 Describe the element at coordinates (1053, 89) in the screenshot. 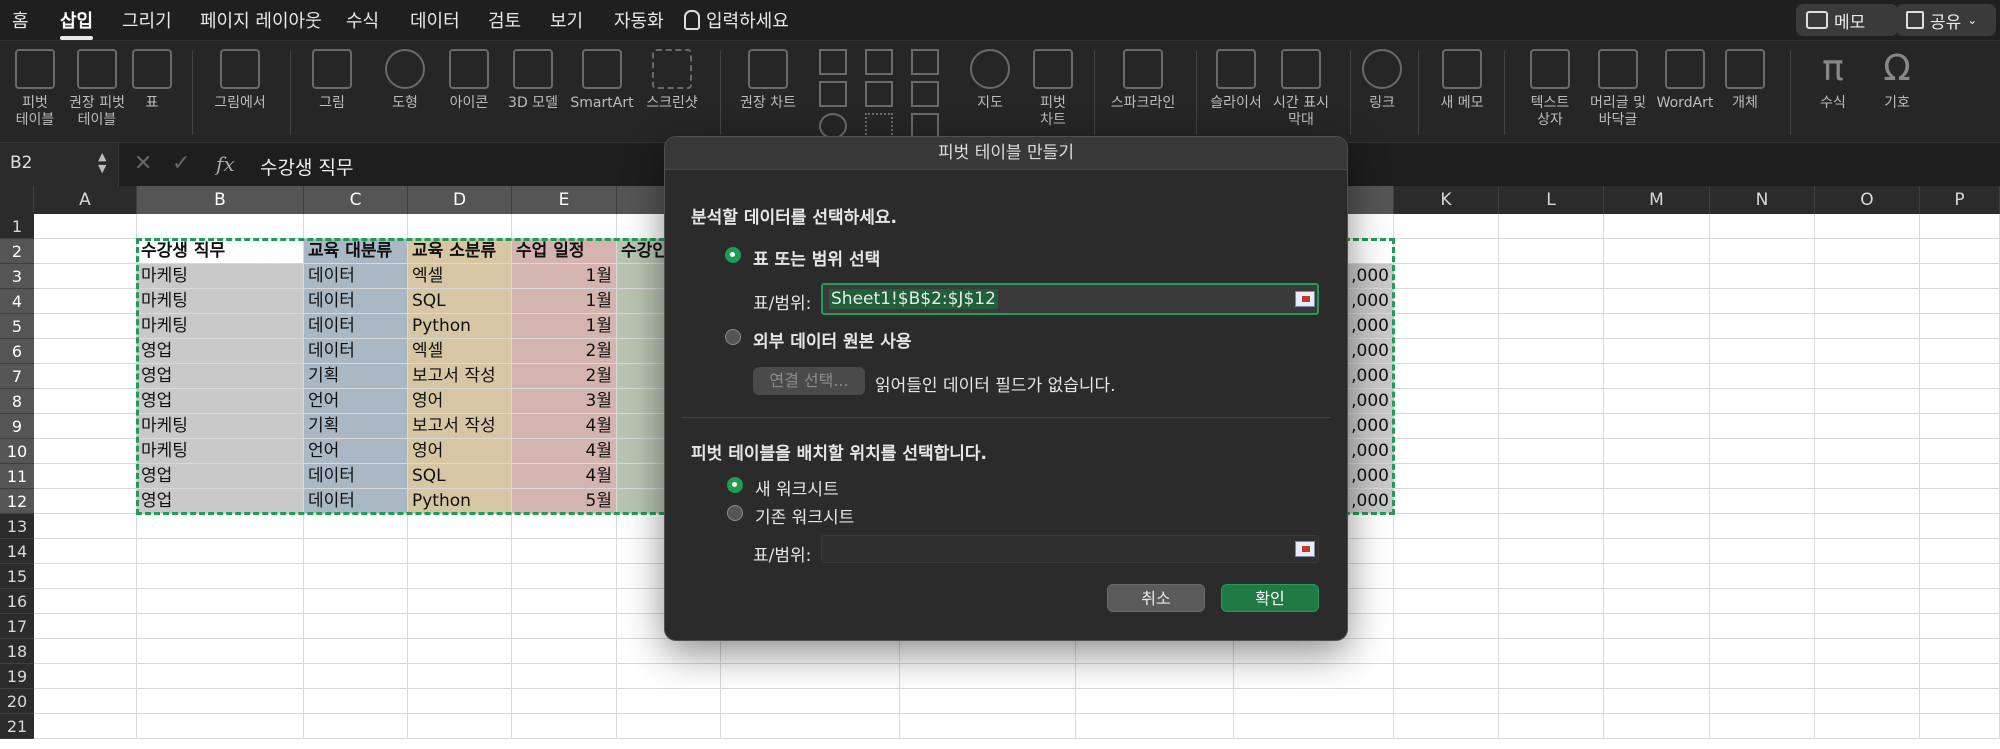

I see `pivot-chart-button: 피벗 차트` at that location.